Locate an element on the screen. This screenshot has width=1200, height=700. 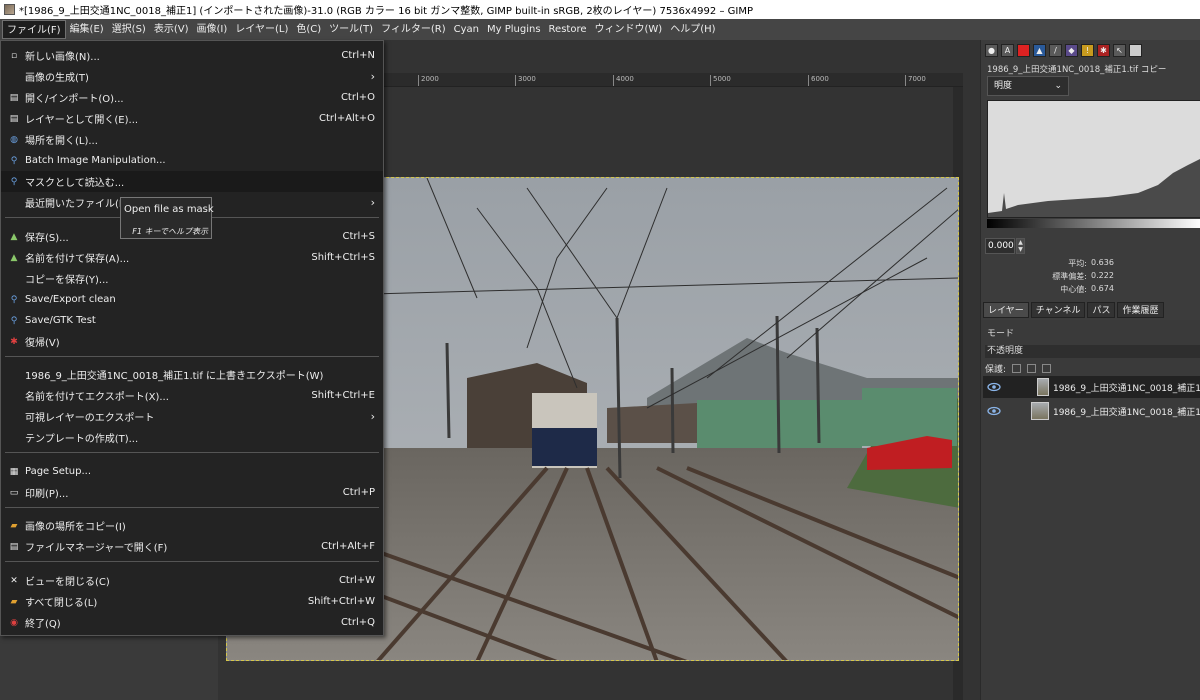
open-icon: ▤ is located at coordinates (14, 97).